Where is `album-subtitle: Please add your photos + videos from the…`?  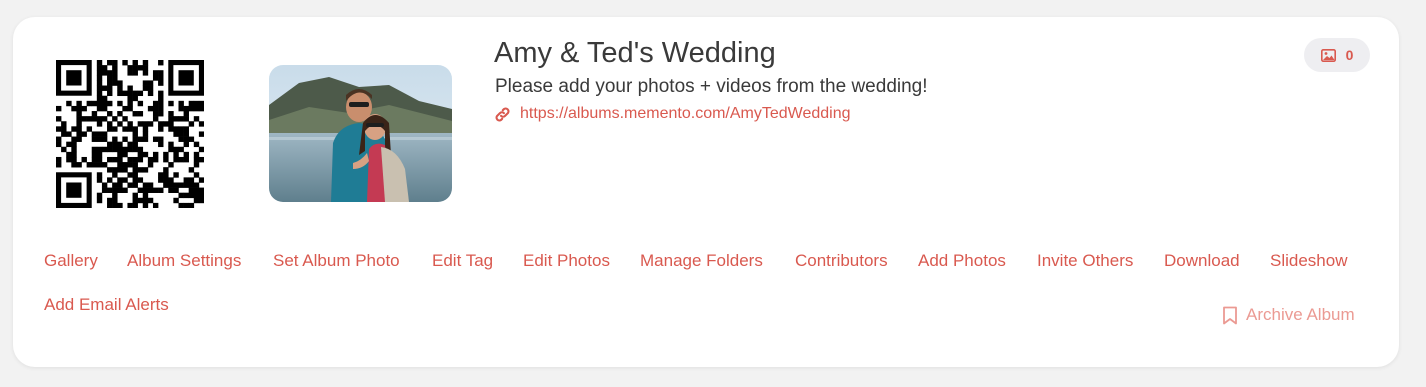
album-subtitle: Please add your photos + videos from the… is located at coordinates (711, 86).